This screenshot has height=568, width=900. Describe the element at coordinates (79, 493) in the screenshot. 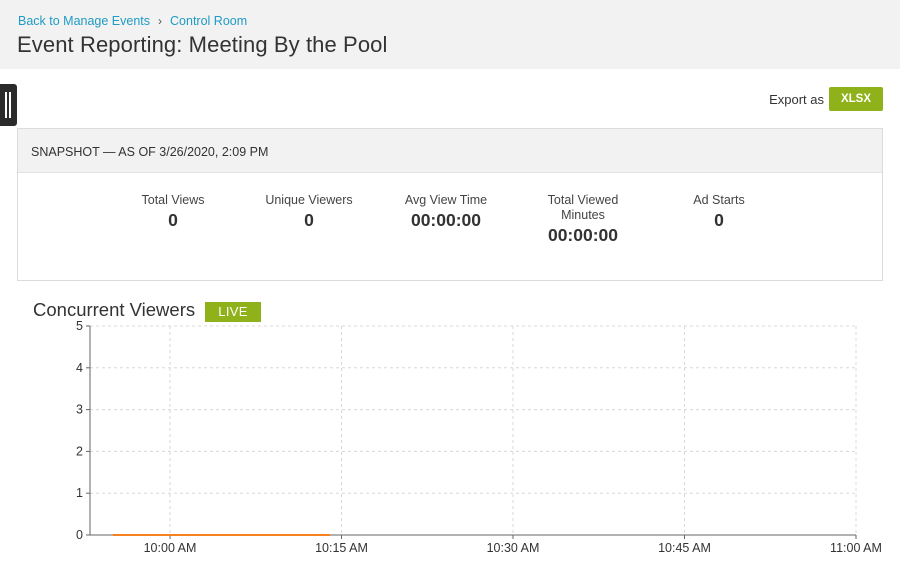

I see `y-tick-label: 1` at that location.